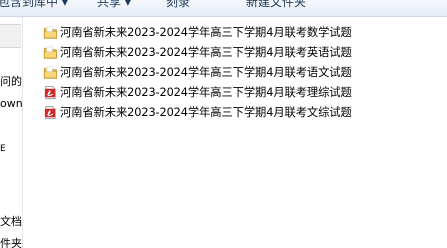 The height and width of the screenshot is (248, 447). Describe the element at coordinates (206, 52) in the screenshot. I see `file-name: 河南省新未来2023-2024学年高三下学期4月联考英语试题` at that location.